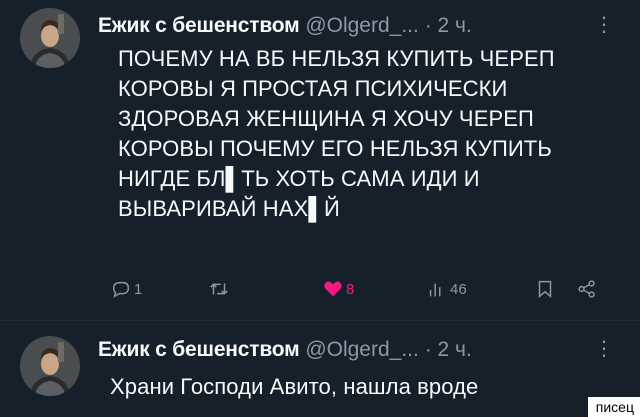 Image resolution: width=640 pixels, height=417 pixels. I want to click on retweet-button, so click(220, 289).